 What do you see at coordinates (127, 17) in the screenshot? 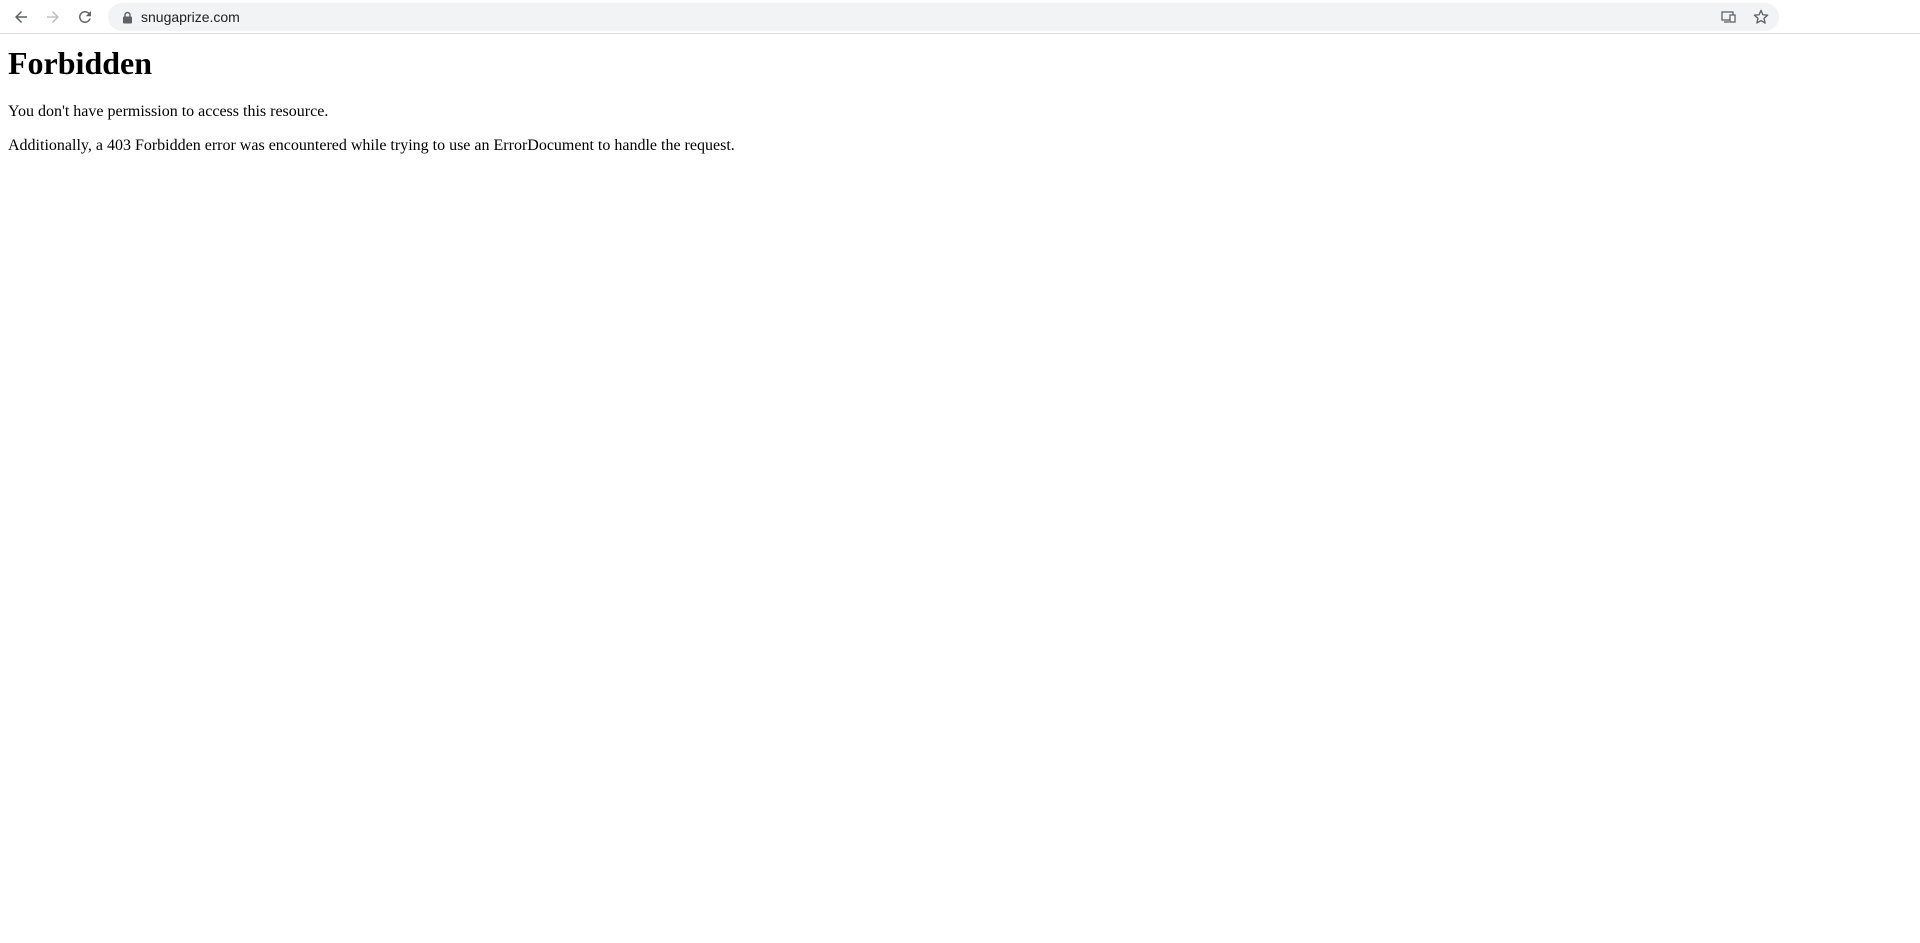
I see `lock-icon` at bounding box center [127, 17].